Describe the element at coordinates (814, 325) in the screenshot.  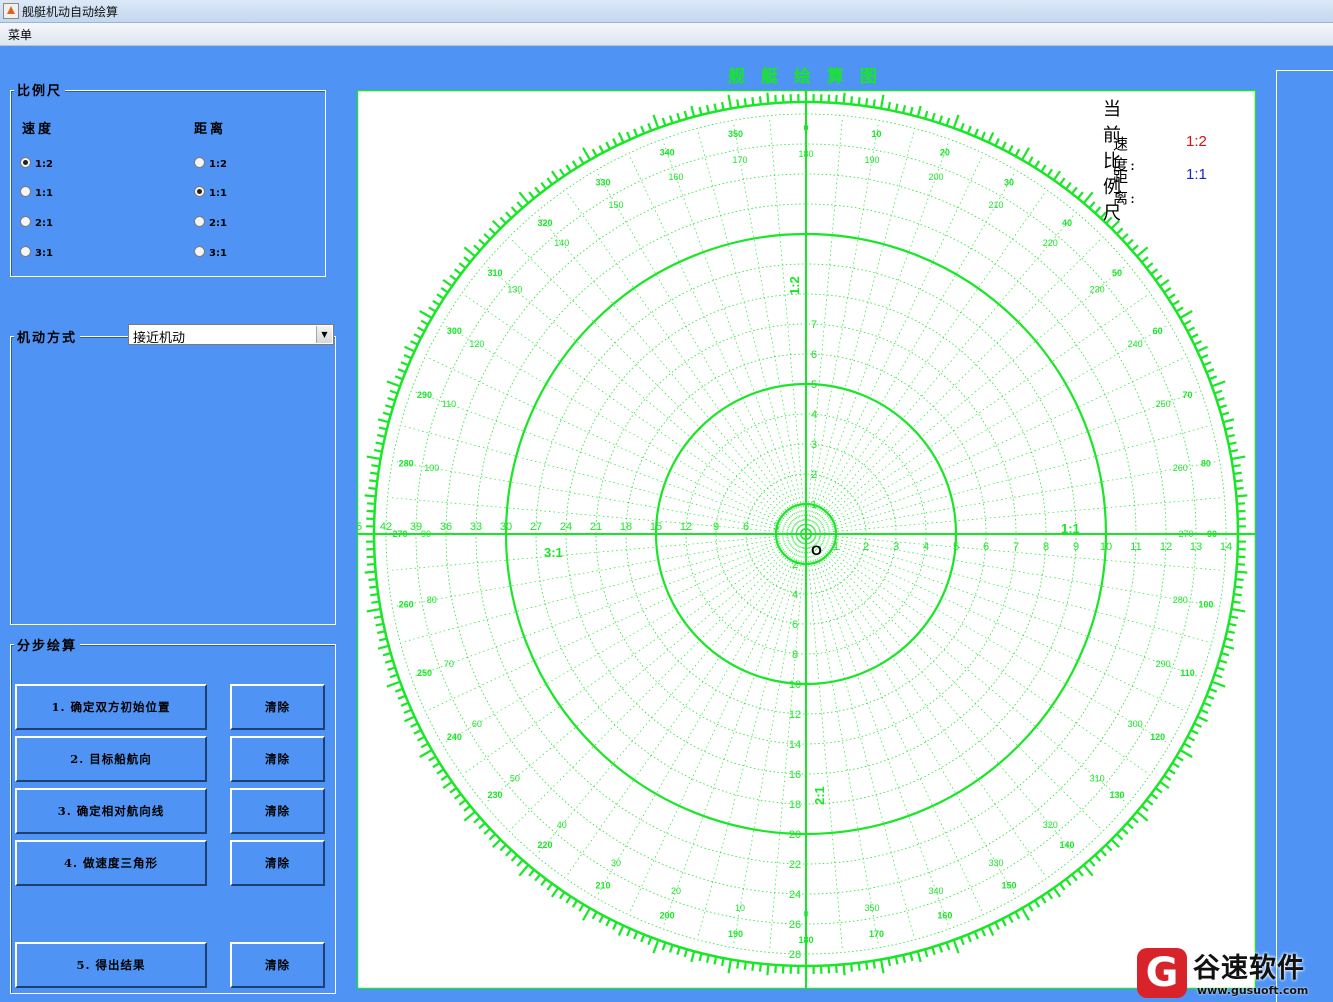
I see `up-axis-tick-label: 7` at that location.